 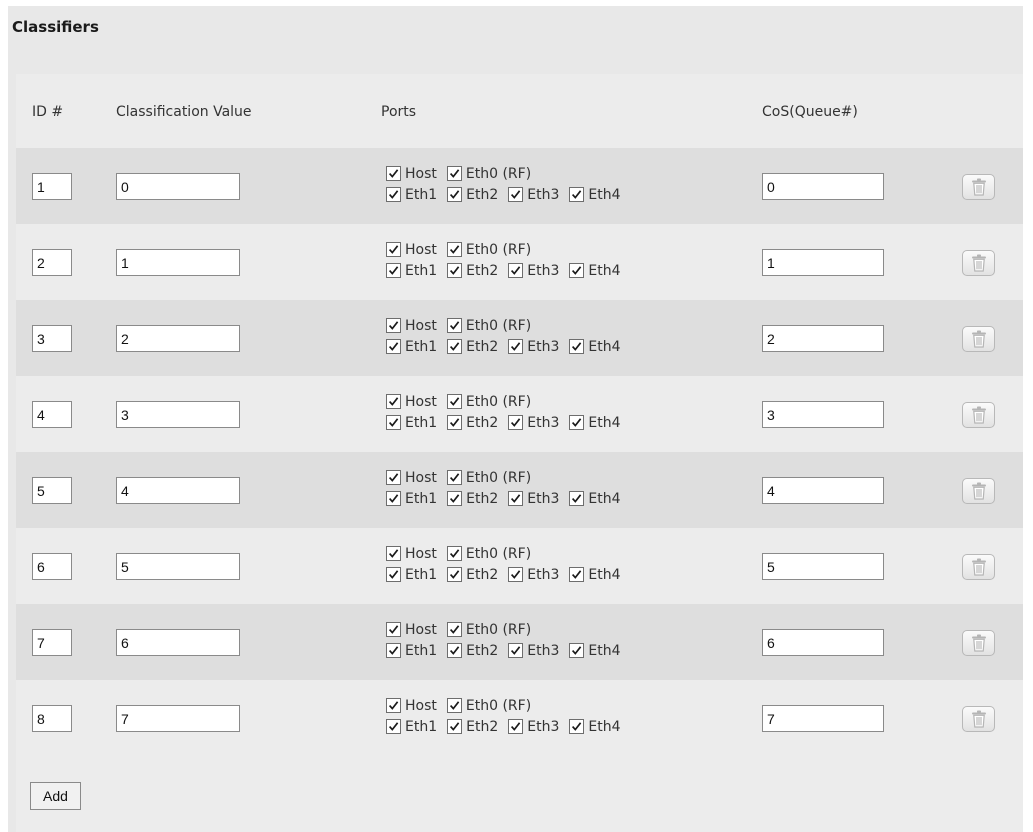 I want to click on port-label: Eth1, so click(x=421, y=498).